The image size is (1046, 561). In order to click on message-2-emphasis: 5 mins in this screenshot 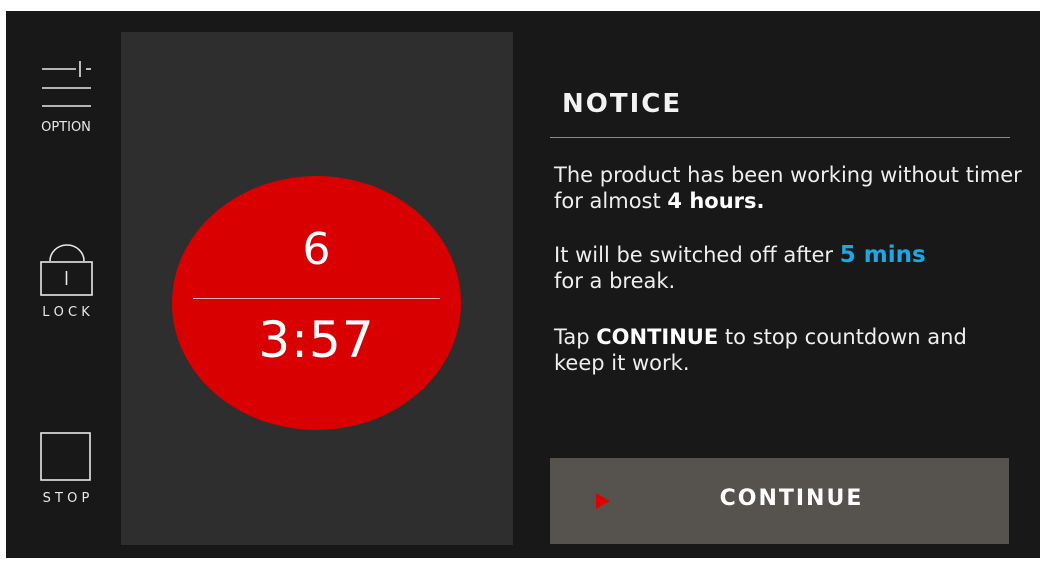, I will do `click(882, 255)`.